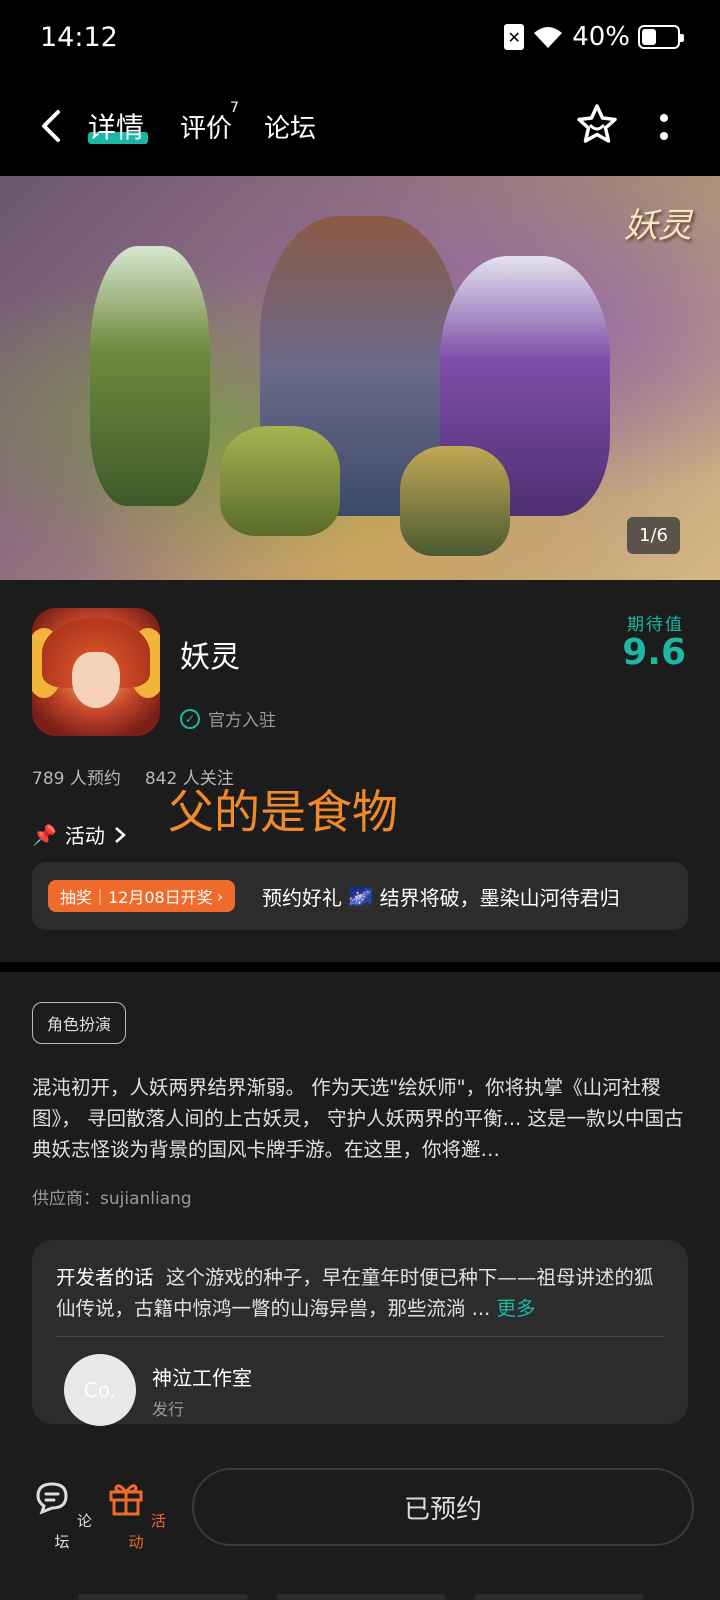 The image size is (720, 1600). What do you see at coordinates (290, 126) in the screenshot?
I see `tab-forum: 论坛` at bounding box center [290, 126].